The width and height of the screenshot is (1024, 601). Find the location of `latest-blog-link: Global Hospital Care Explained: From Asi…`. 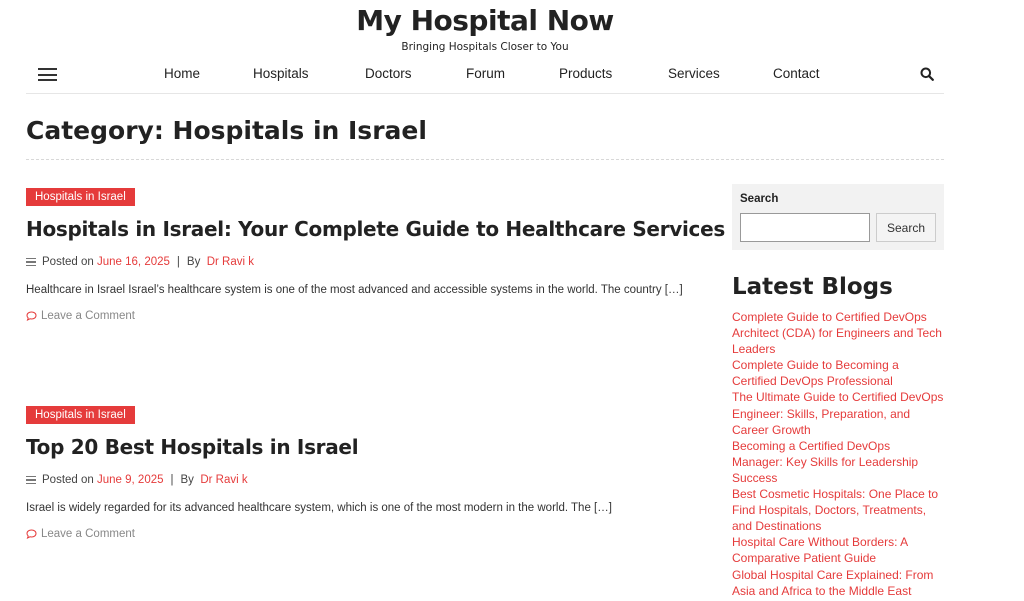

latest-blog-link: Global Hospital Care Explained: From Asi… is located at coordinates (838, 583).